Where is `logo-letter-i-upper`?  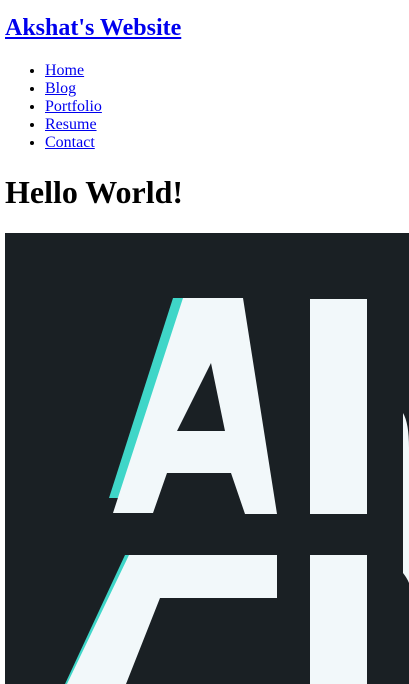 logo-letter-i-upper is located at coordinates (338, 406).